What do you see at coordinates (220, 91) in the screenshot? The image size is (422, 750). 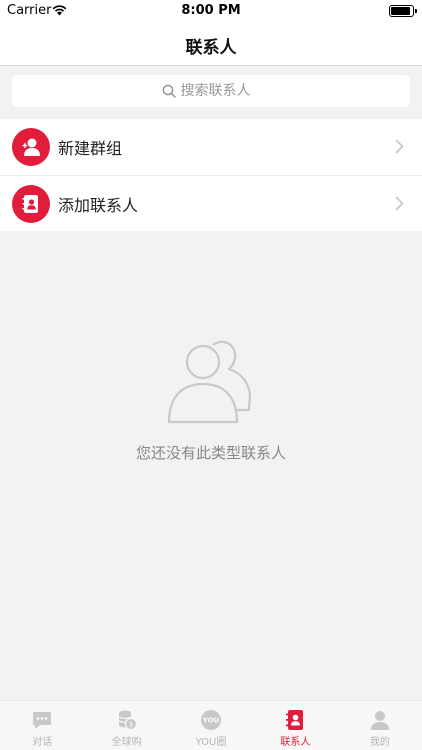 I see `search-input` at bounding box center [220, 91].